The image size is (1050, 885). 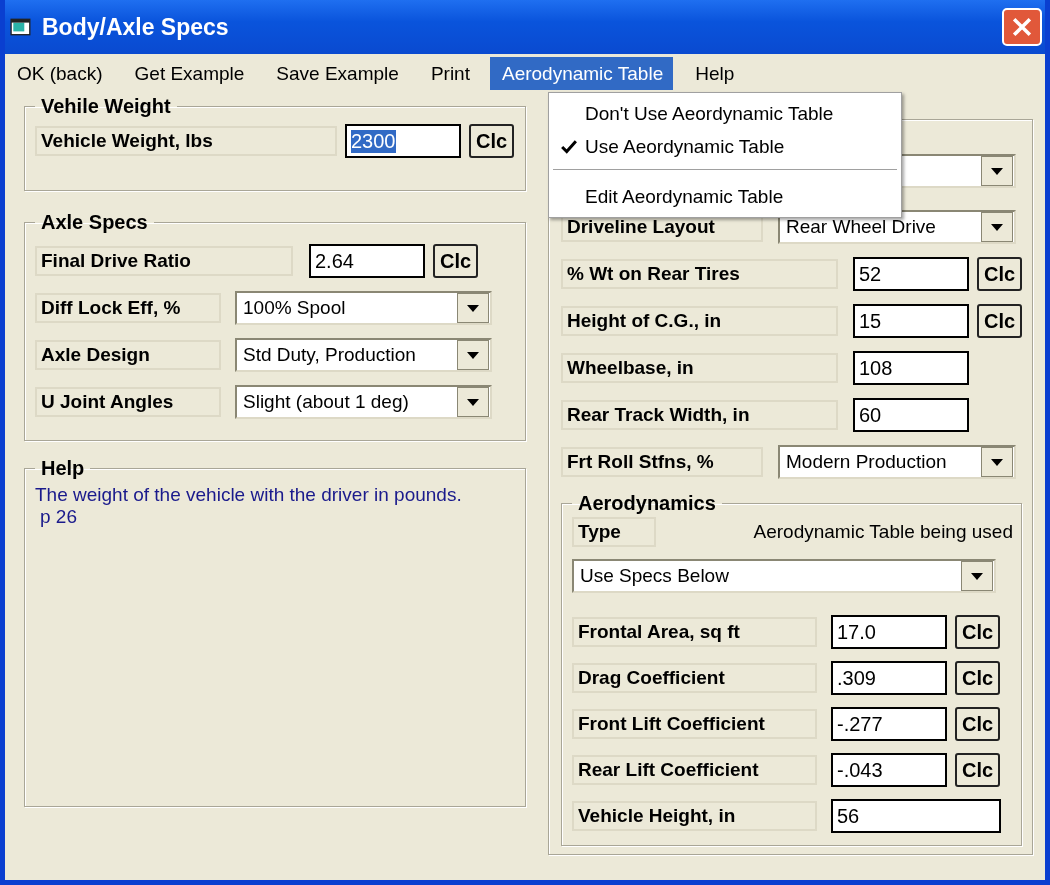 What do you see at coordinates (699, 415) in the screenshot?
I see `field-label: Rear Track Width, in` at bounding box center [699, 415].